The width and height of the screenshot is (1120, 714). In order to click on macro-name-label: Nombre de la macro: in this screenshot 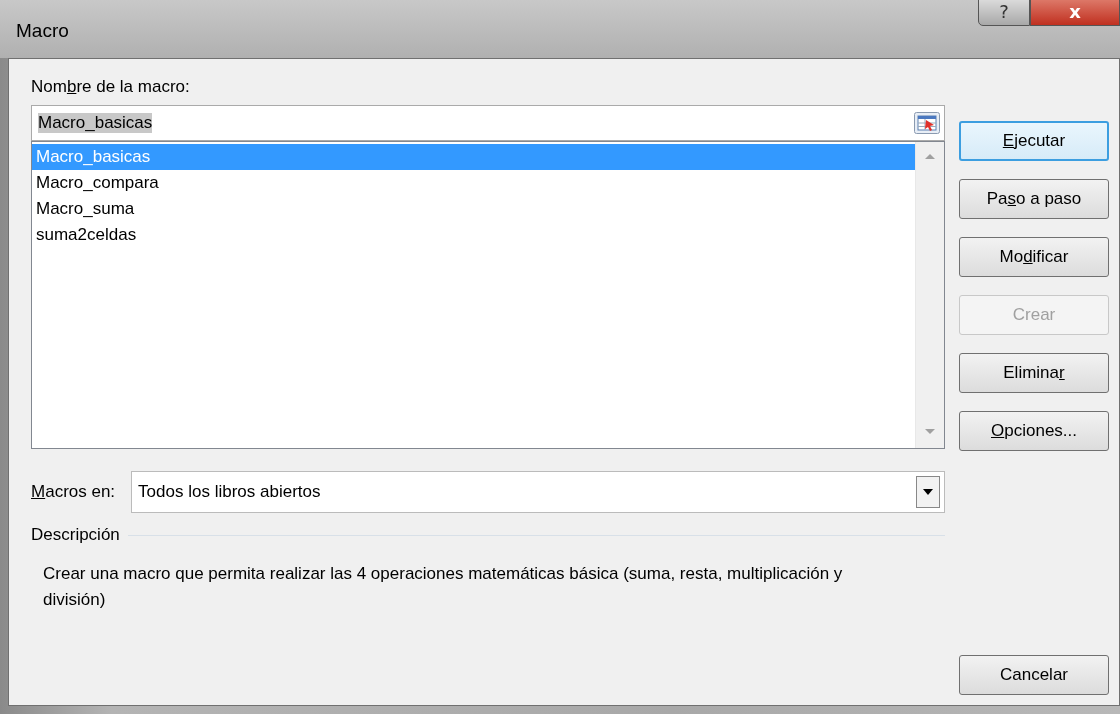, I will do `click(111, 87)`.